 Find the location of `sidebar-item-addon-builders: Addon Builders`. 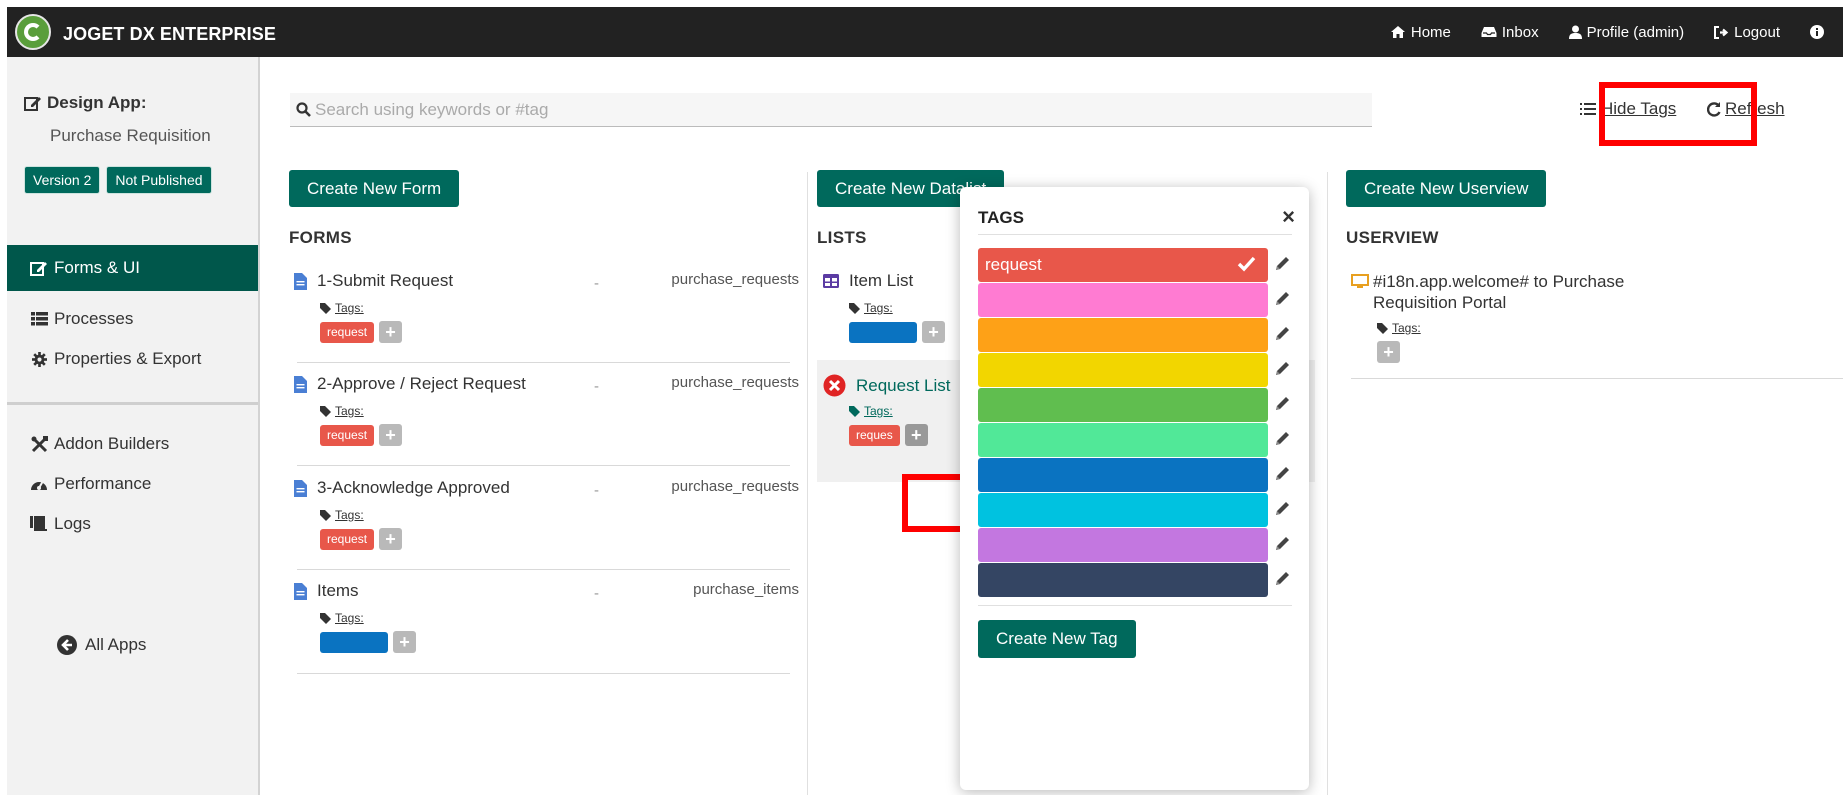

sidebar-item-addon-builders: Addon Builders is located at coordinates (99, 444).